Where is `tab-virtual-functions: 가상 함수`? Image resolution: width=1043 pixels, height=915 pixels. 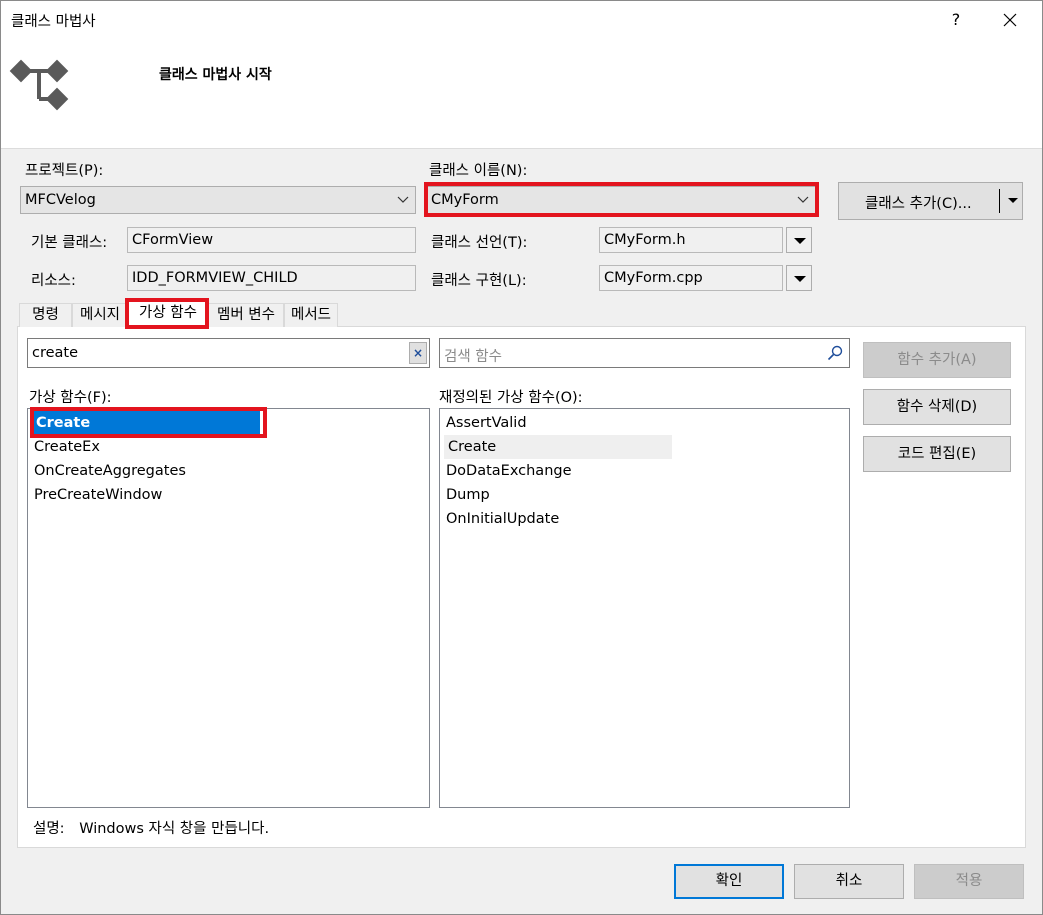
tab-virtual-functions: 가상 함수 is located at coordinates (168, 314).